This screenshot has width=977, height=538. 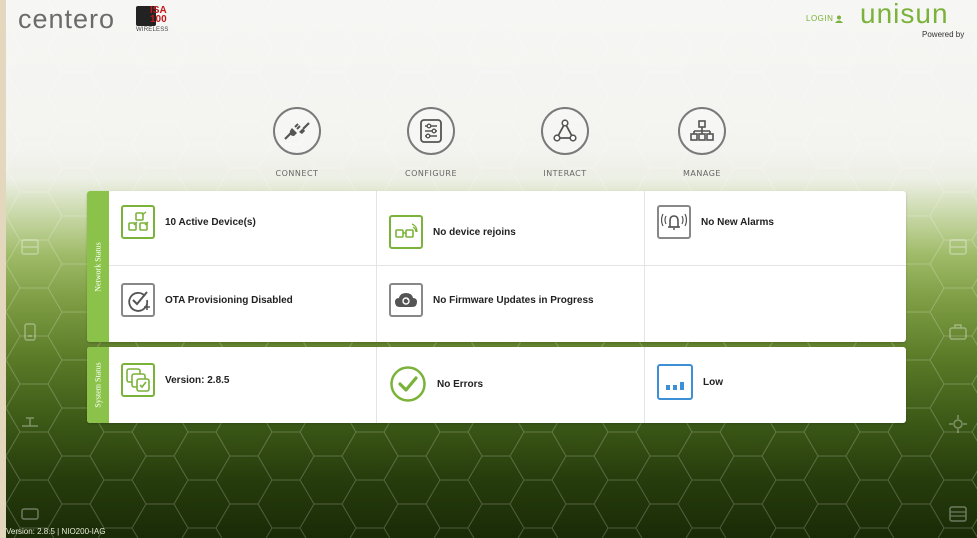 I want to click on nav-connect: CONNECT, so click(x=297, y=142).